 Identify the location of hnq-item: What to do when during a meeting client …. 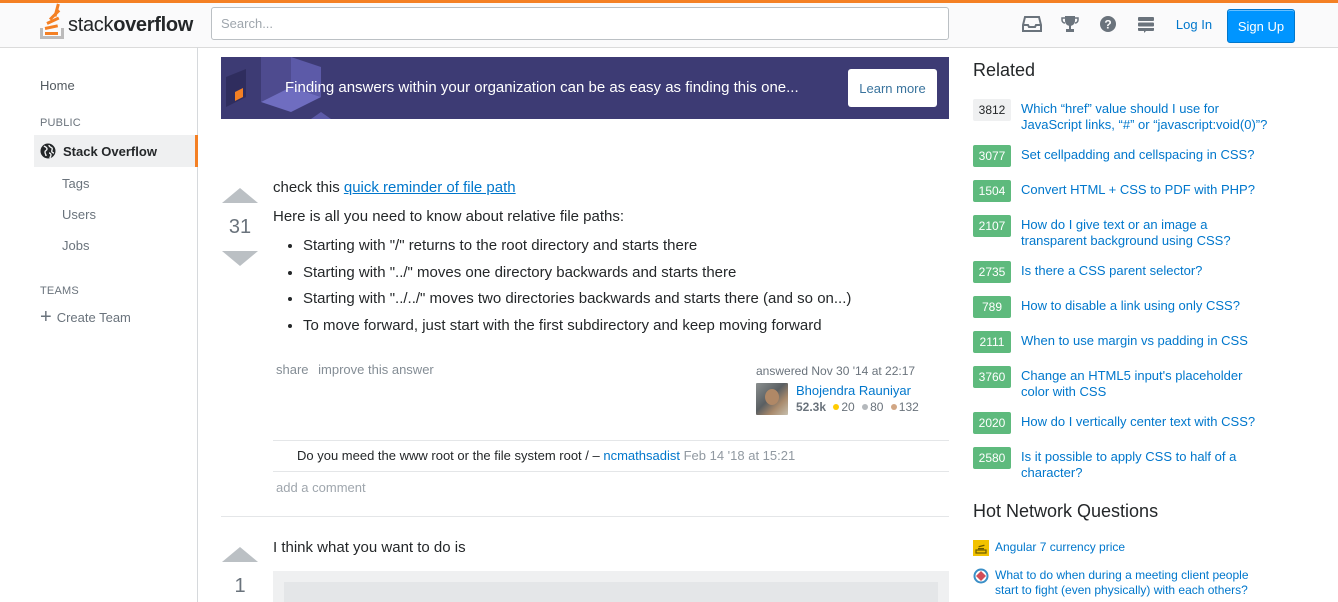
(1123, 583).